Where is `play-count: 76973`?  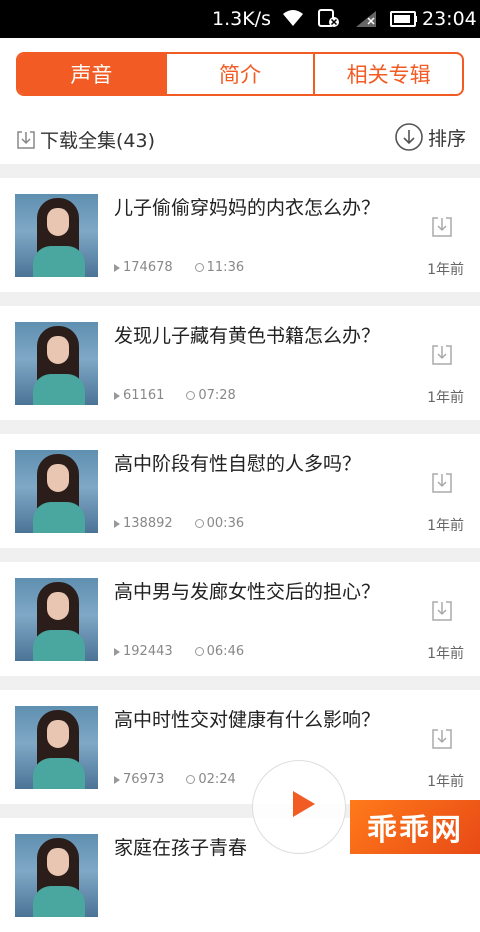
play-count: 76973 is located at coordinates (144, 779).